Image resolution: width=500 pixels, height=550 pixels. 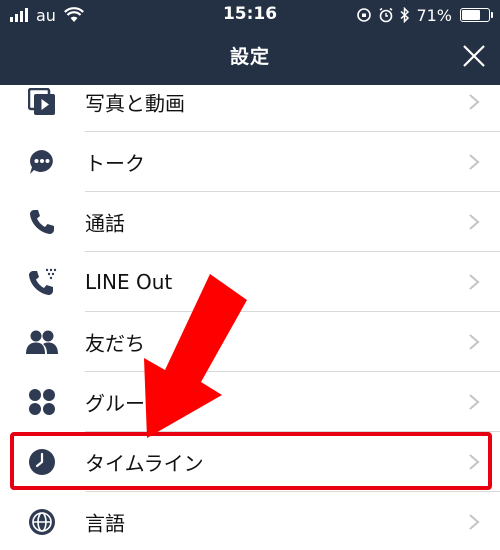 What do you see at coordinates (42, 522) in the screenshot?
I see `globe-icon` at bounding box center [42, 522].